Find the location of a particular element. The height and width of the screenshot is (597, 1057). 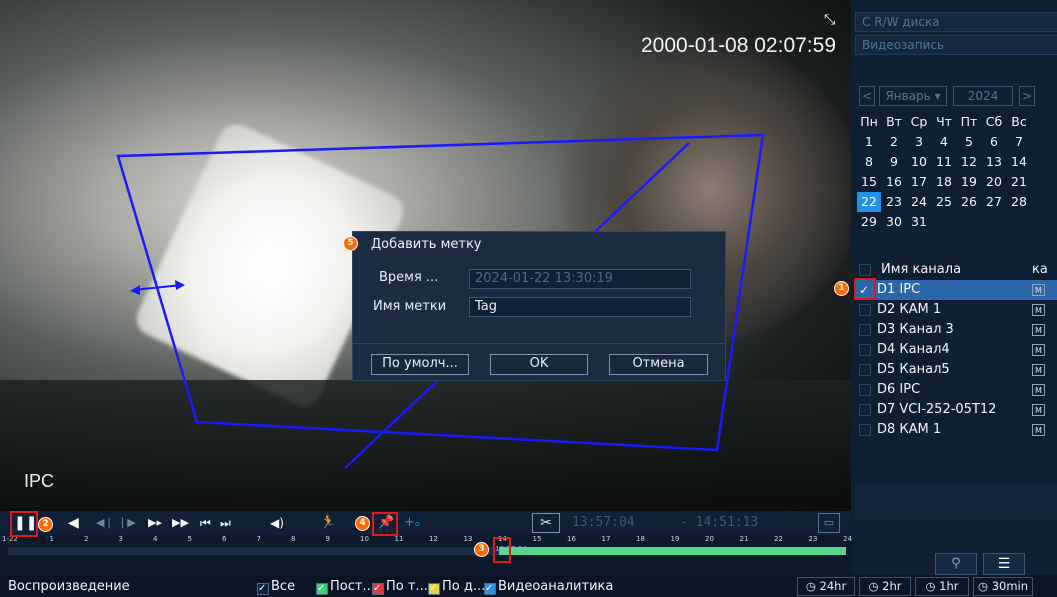

record-type-filter: ✓ Все is located at coordinates (276, 587).